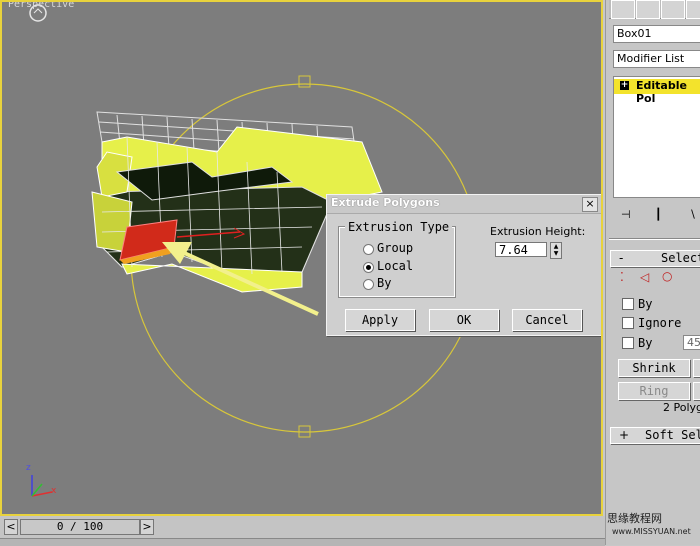 The width and height of the screenshot is (700, 546). I want to click on motion-tab-icon, so click(693, 9).